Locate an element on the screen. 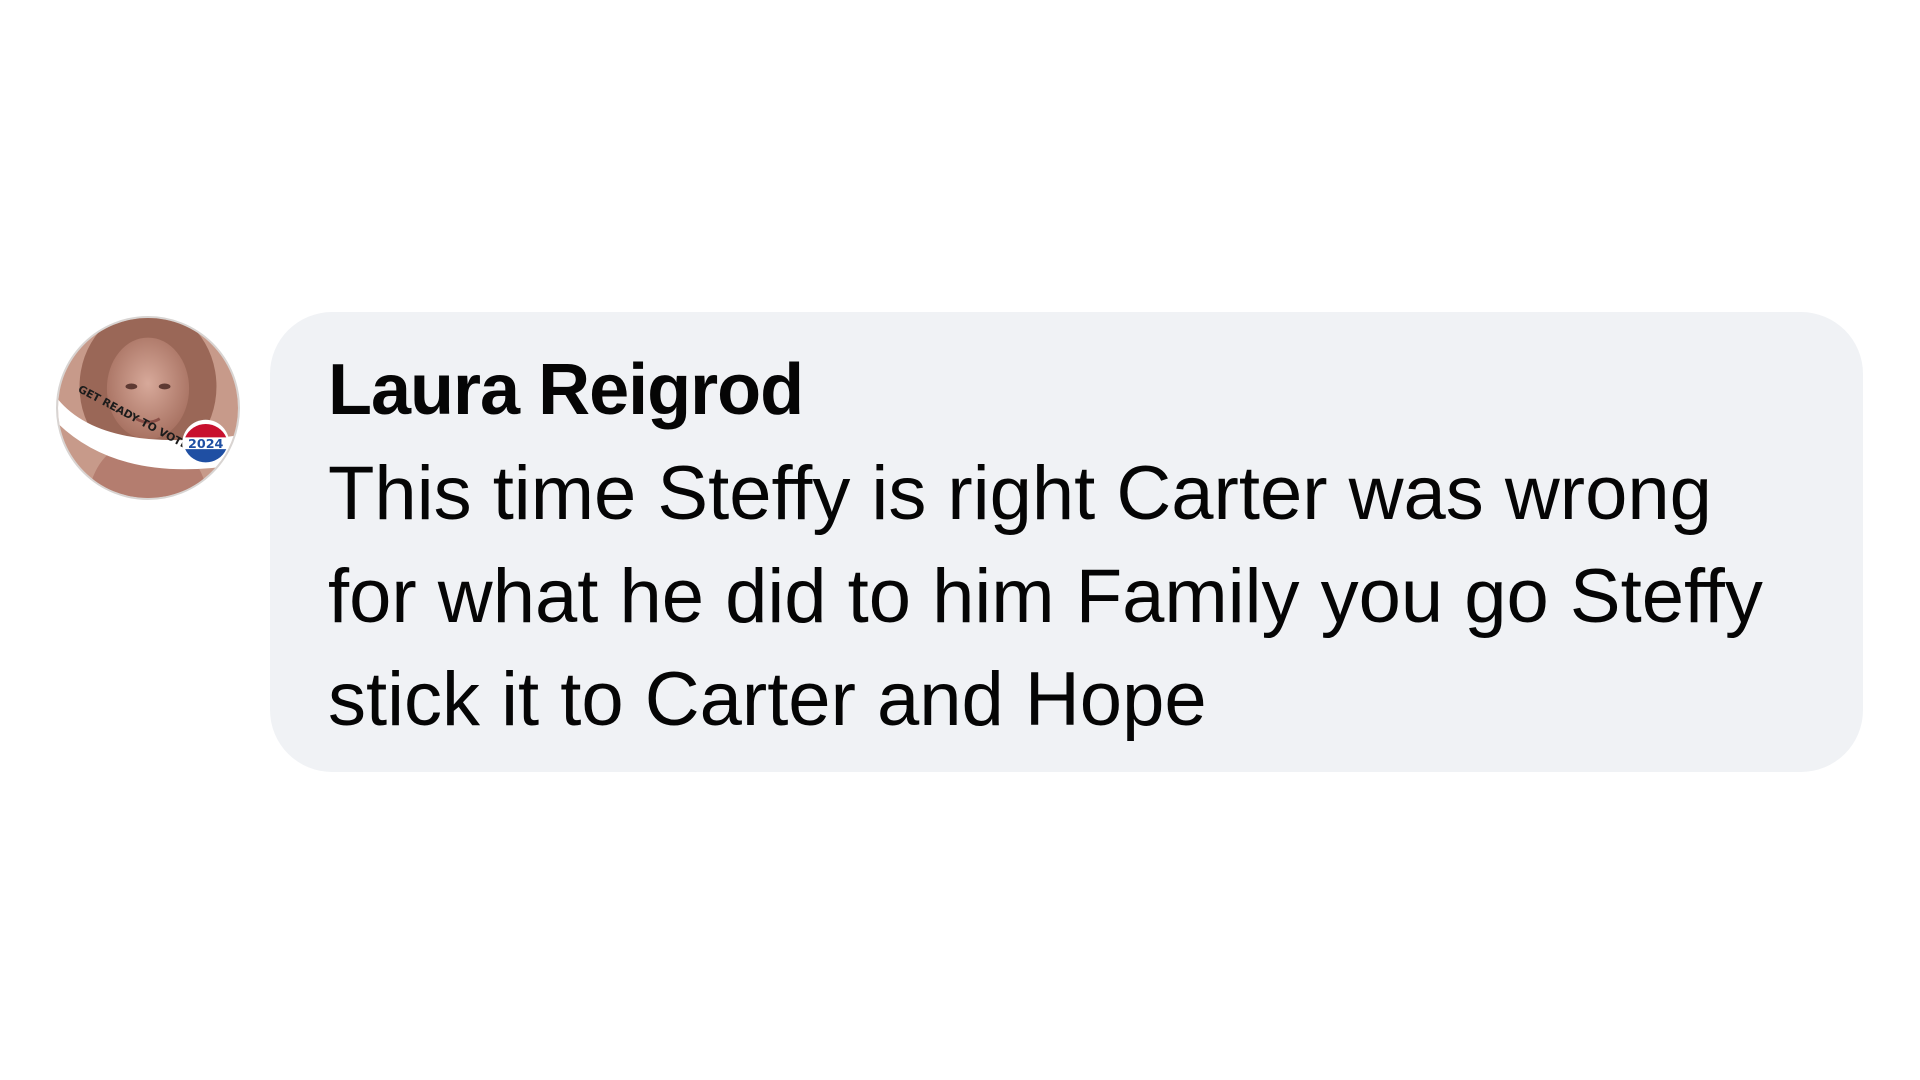  comment-author: Laura Reigrod is located at coordinates (1065, 390).